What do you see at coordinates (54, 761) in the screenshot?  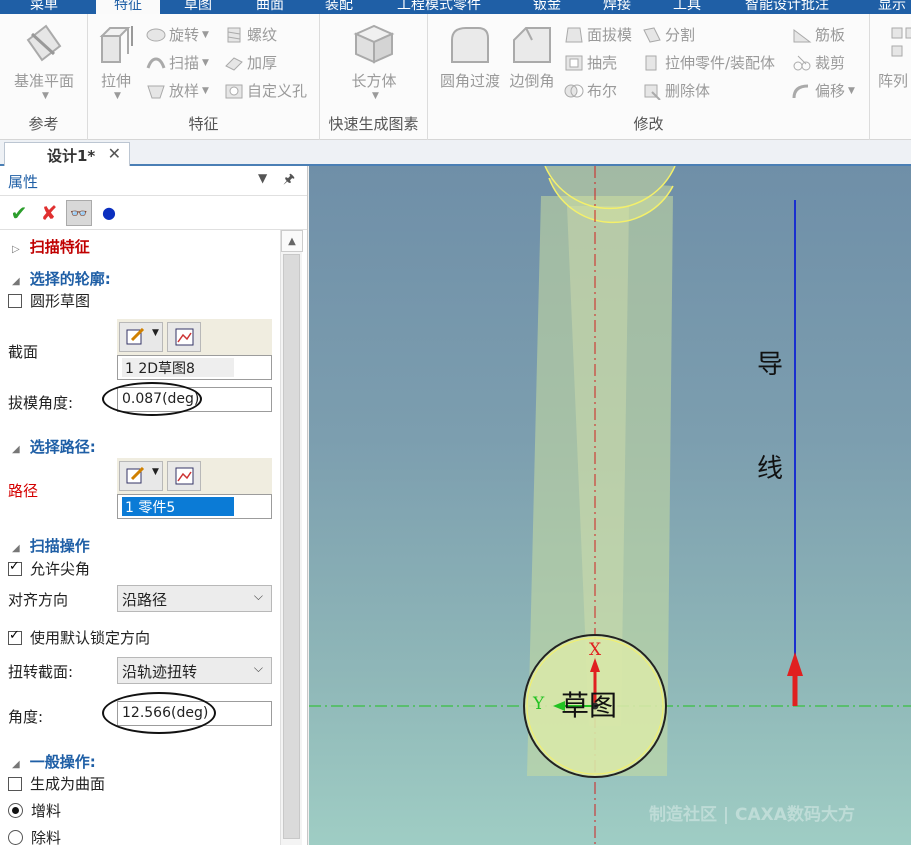 I see `section-general-operation: ◢ 一般操作:` at bounding box center [54, 761].